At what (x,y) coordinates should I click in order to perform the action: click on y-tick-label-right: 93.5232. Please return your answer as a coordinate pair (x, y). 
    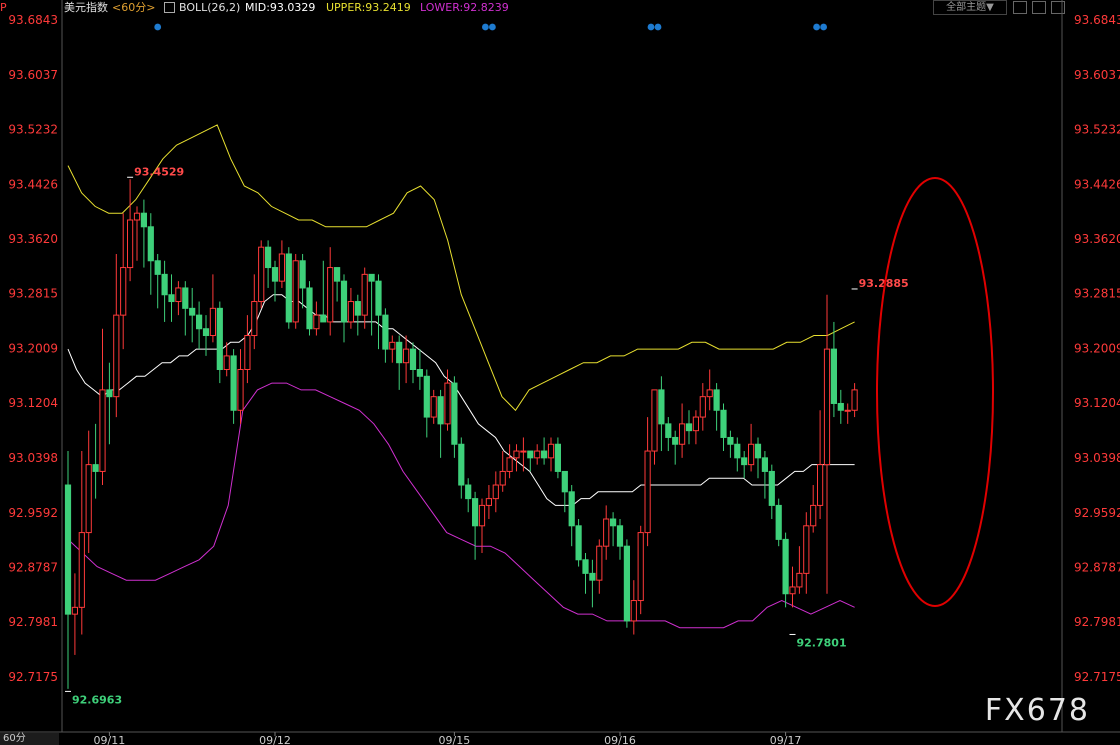
    Looking at the image, I should click on (1097, 129).